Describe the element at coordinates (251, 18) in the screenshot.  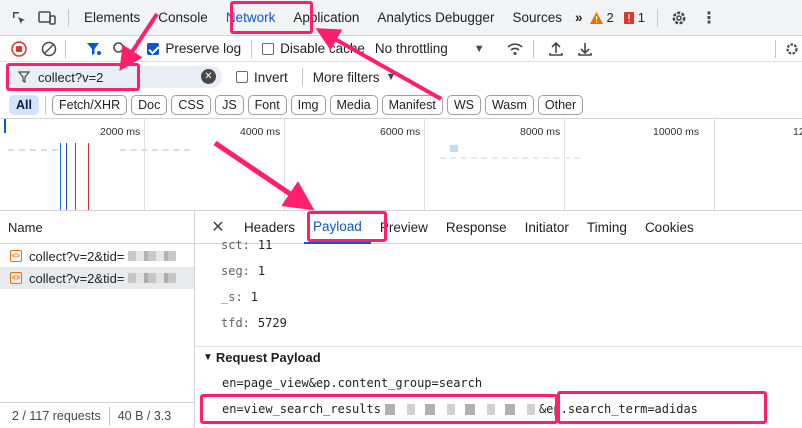
I see `tab-network: Network` at that location.